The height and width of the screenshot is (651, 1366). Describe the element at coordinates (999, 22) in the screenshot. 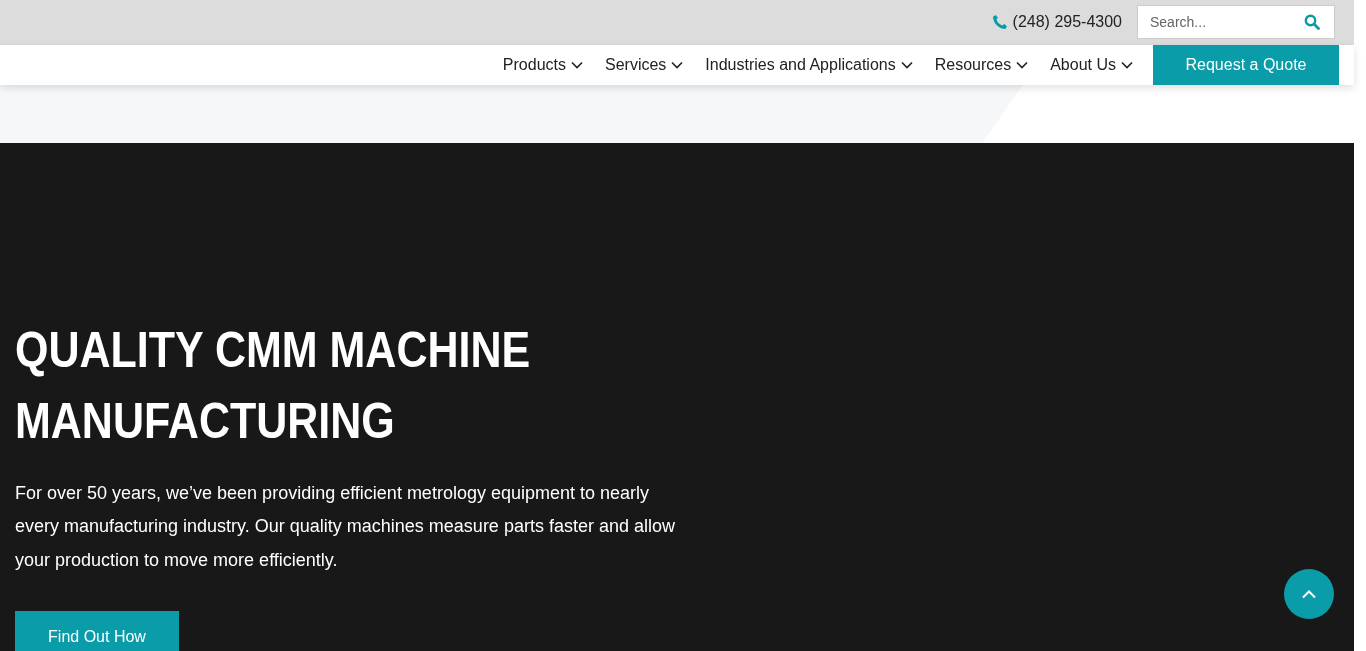

I see `phone-icon` at that location.